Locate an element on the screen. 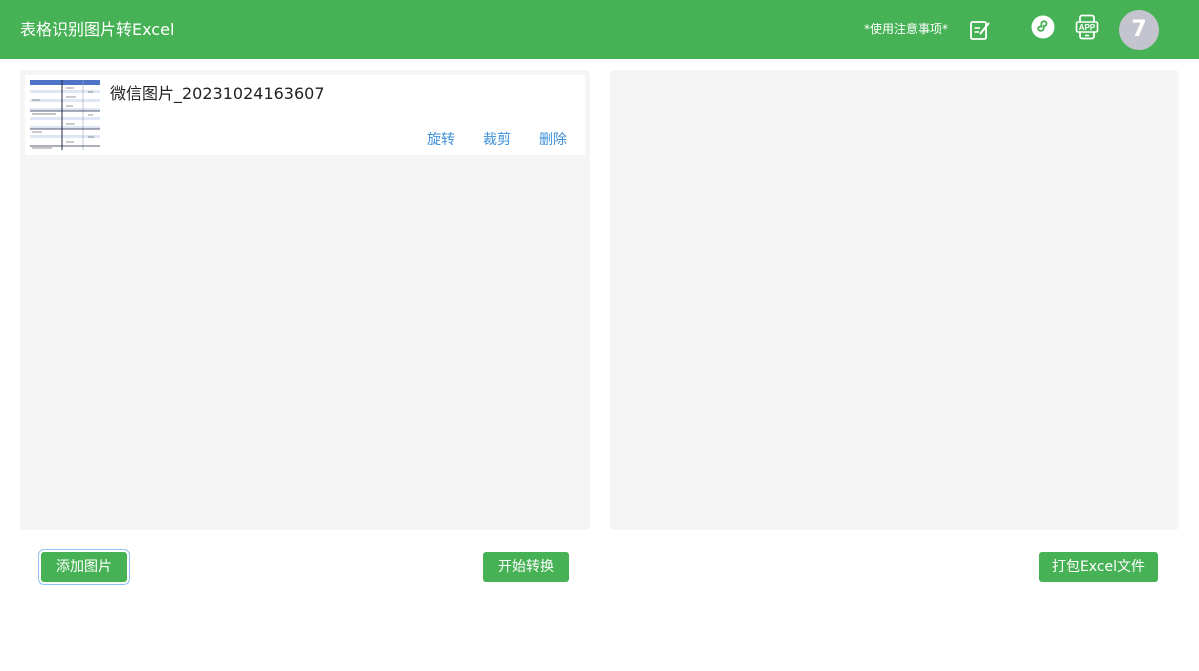 The width and height of the screenshot is (1199, 671). app-icon-label: APP is located at coordinates (1087, 27).